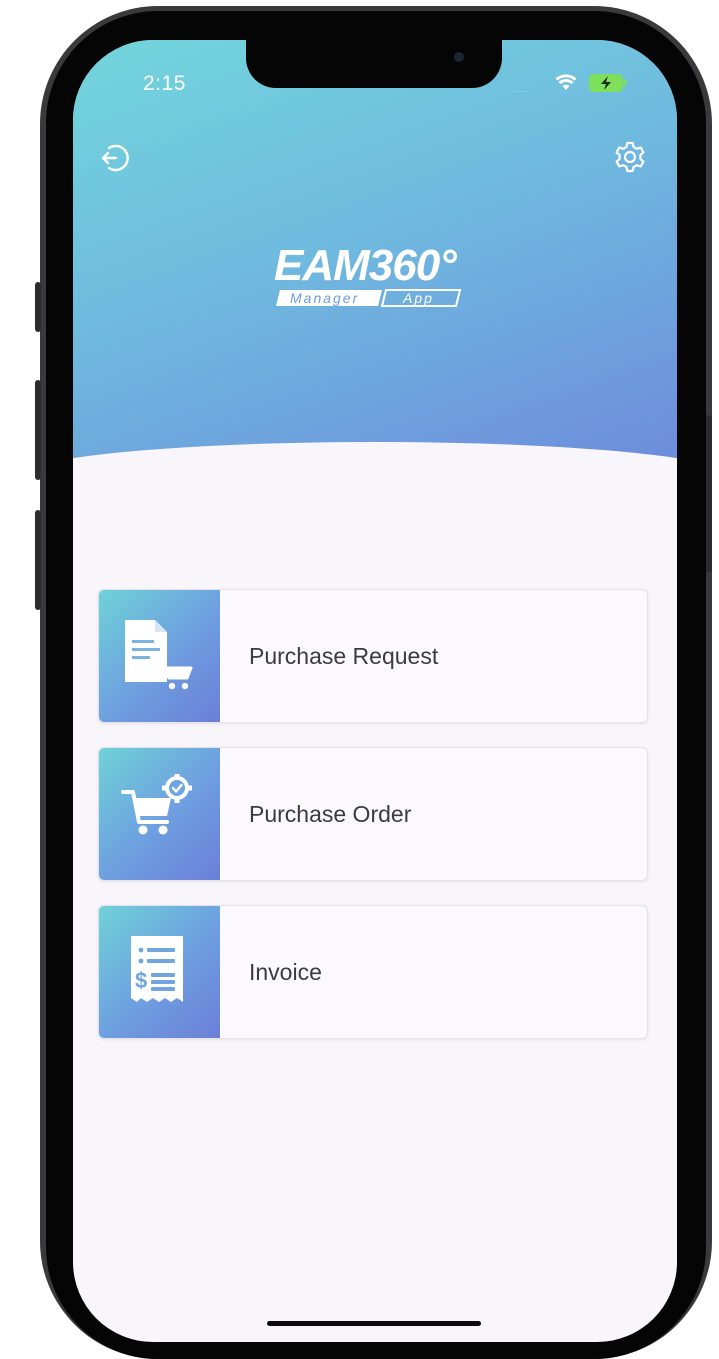 This screenshot has height=1359, width=719. What do you see at coordinates (374, 64) in the screenshot?
I see `notch` at bounding box center [374, 64].